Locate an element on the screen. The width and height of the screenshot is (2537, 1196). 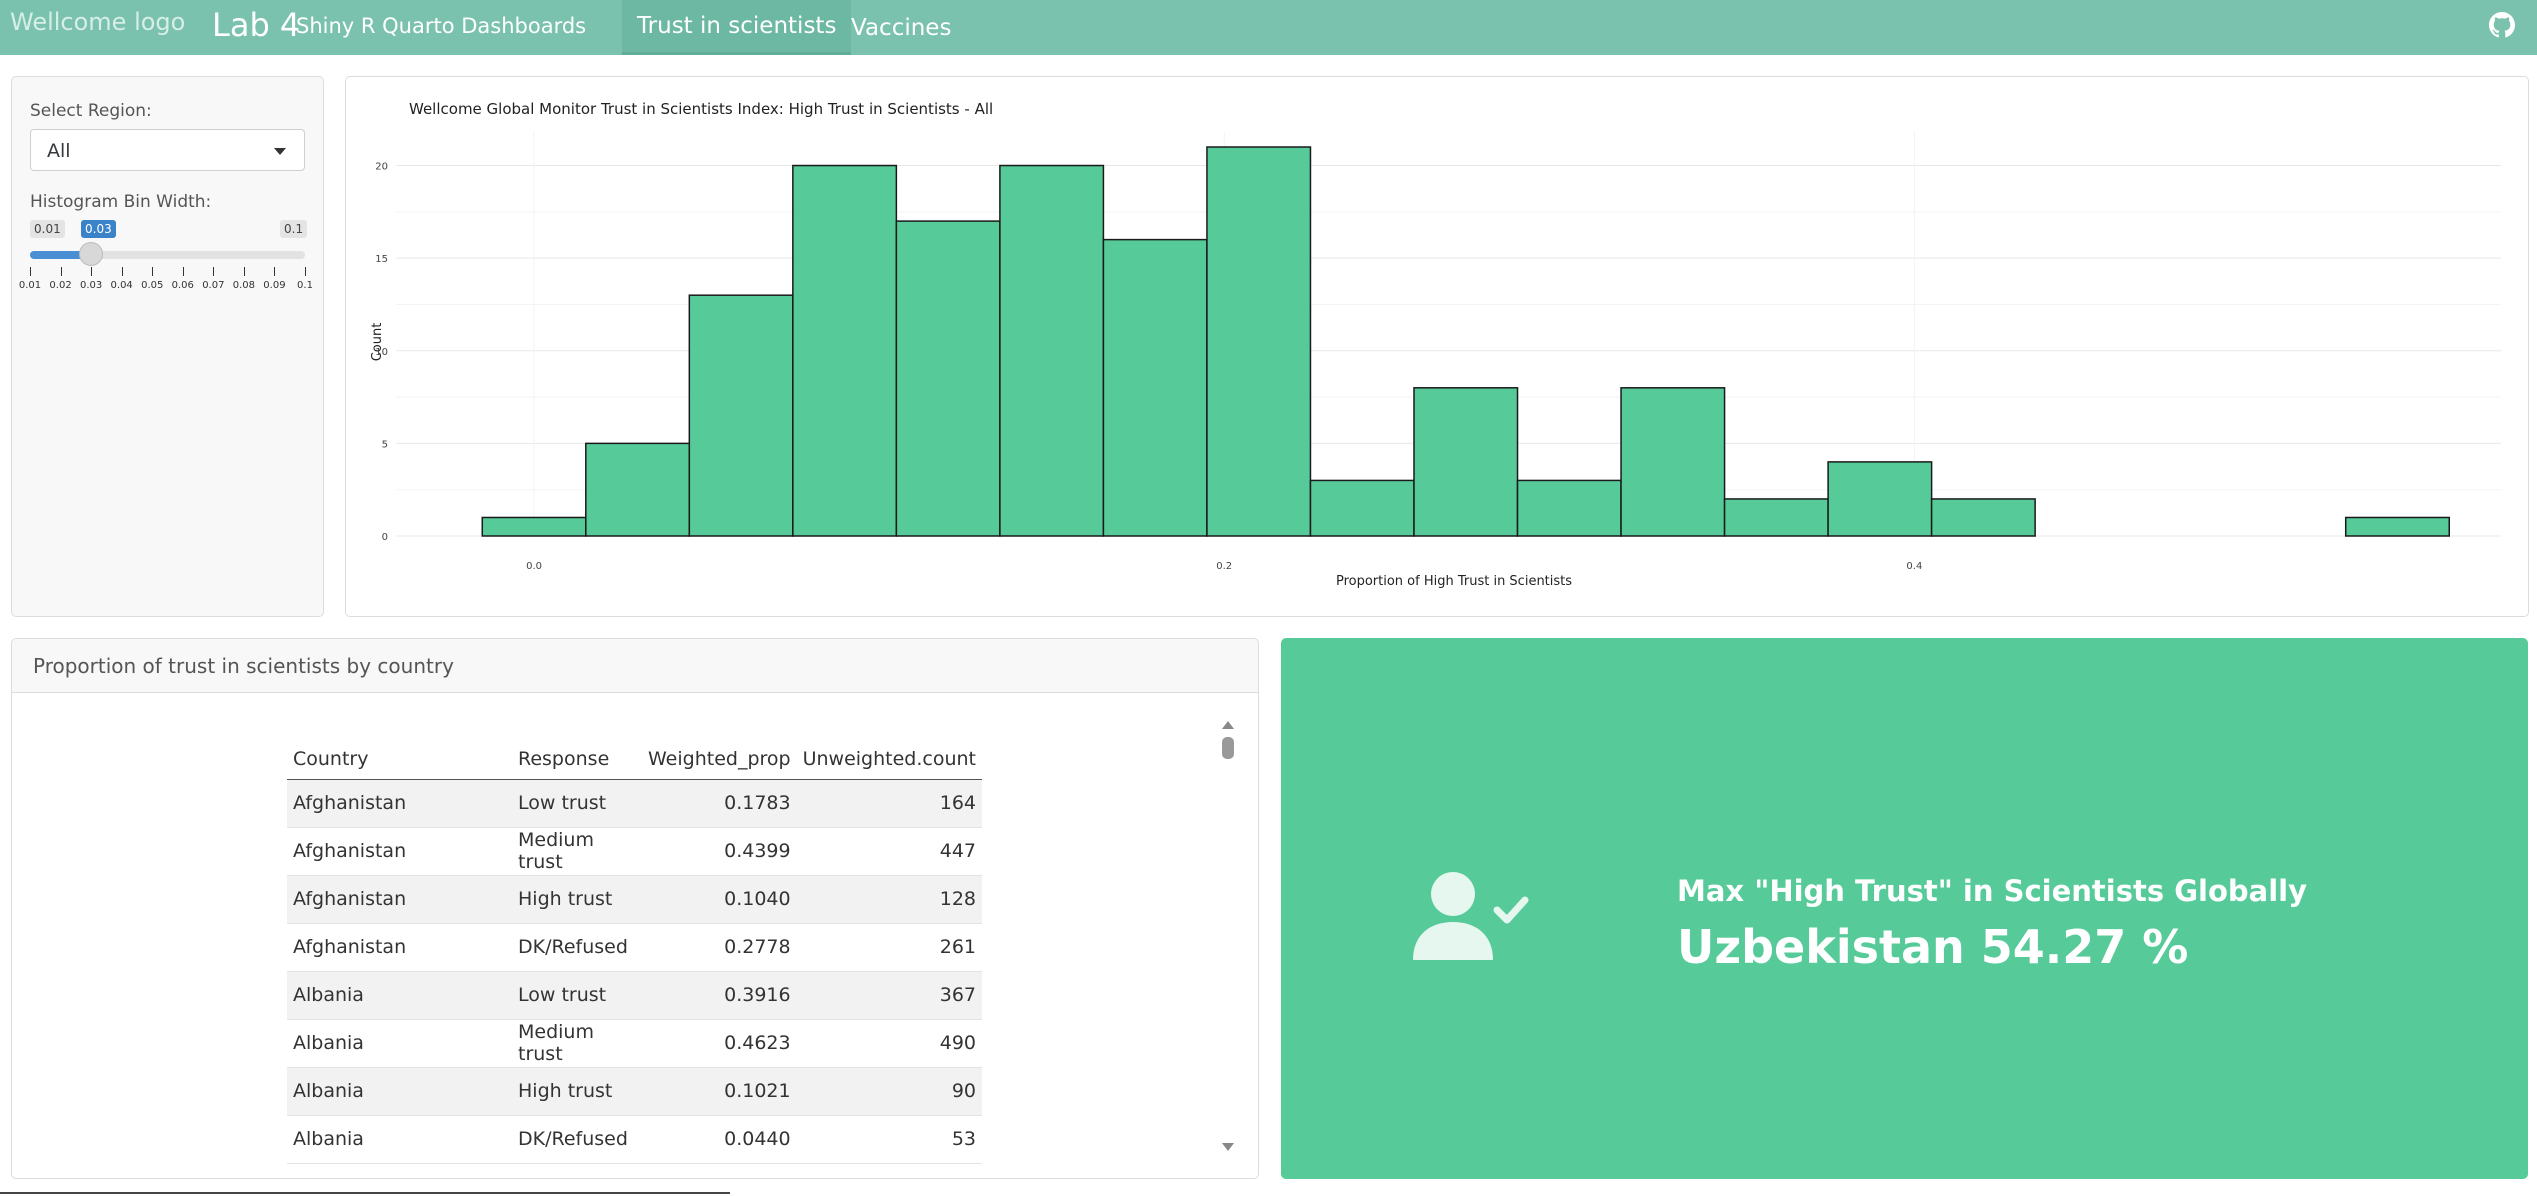
cell-response: Low trust is located at coordinates (577, 995).